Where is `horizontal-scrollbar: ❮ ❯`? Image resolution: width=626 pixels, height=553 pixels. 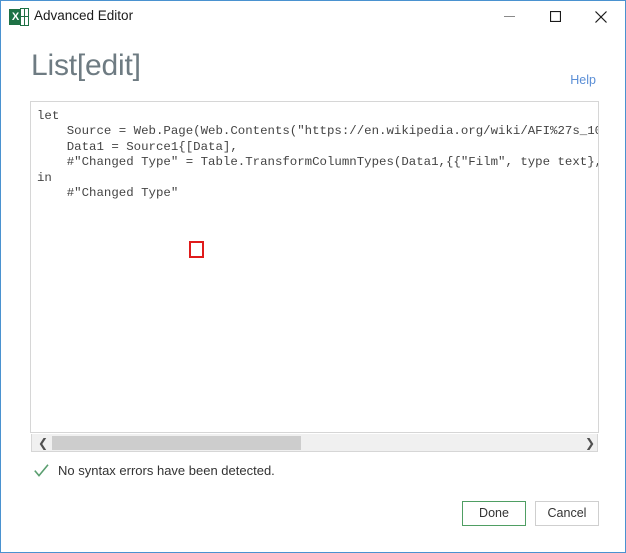 horizontal-scrollbar: ❮ ❯ is located at coordinates (314, 443).